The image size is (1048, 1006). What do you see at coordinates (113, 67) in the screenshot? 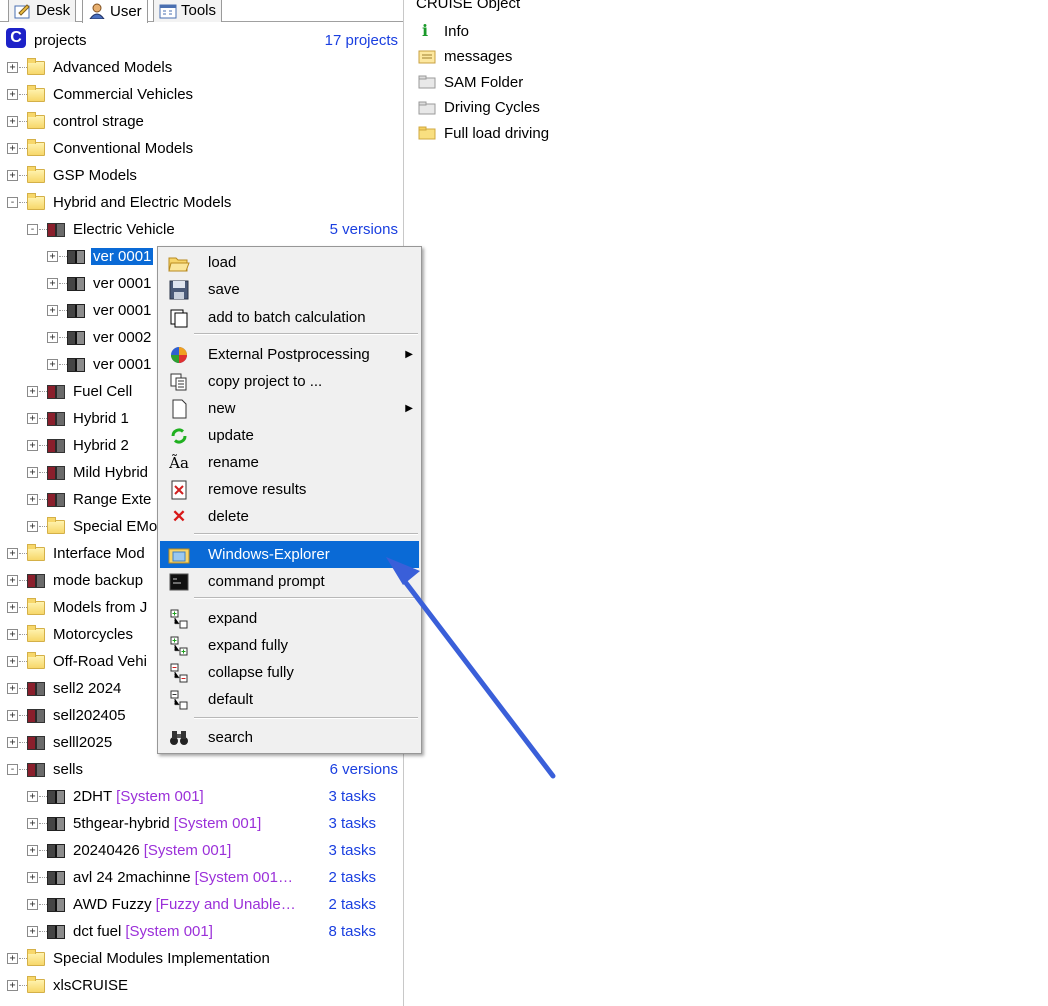
I see `tree-item-label: Advanced Models` at bounding box center [113, 67].